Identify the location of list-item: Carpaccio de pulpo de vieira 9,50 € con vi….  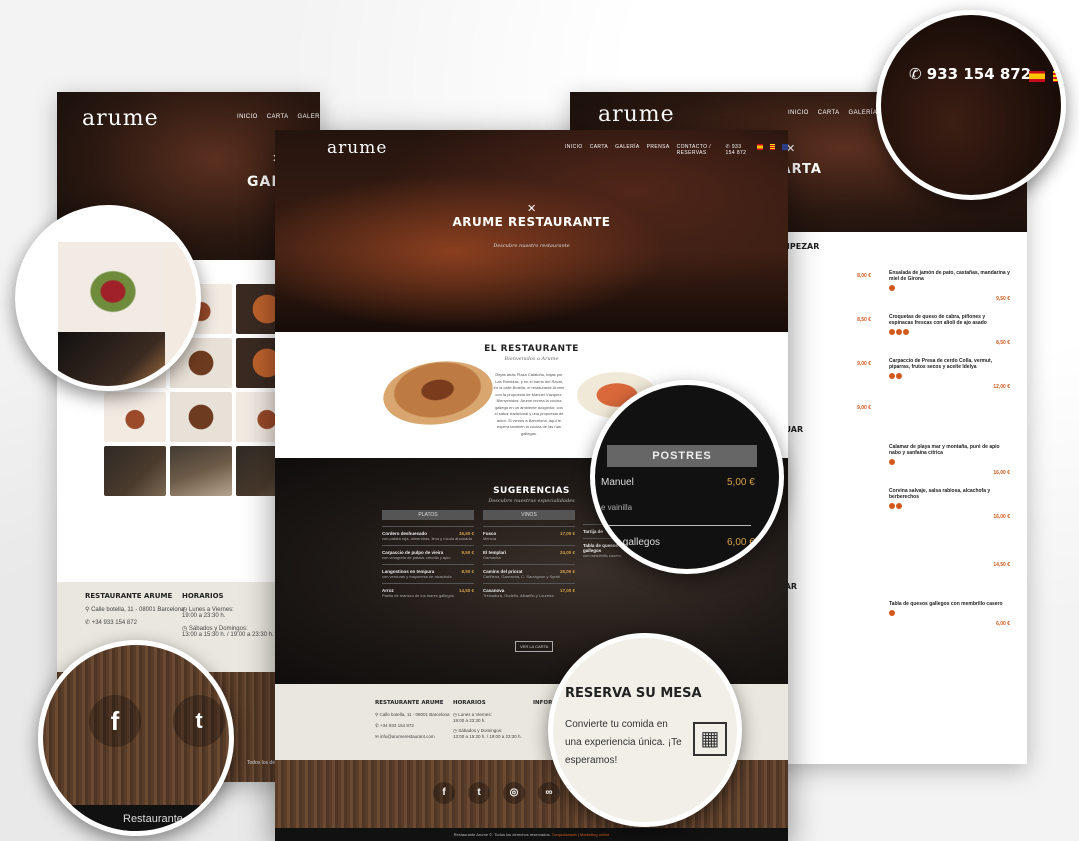
(428, 554).